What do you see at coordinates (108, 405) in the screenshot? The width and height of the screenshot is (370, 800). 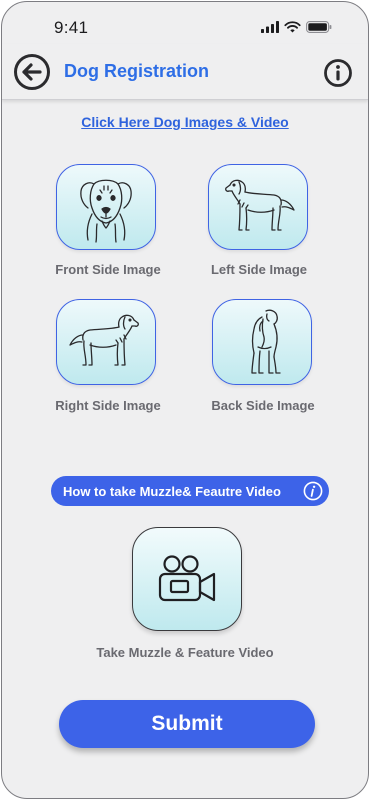 I see `right-side-image-label: Right Side Image` at bounding box center [108, 405].